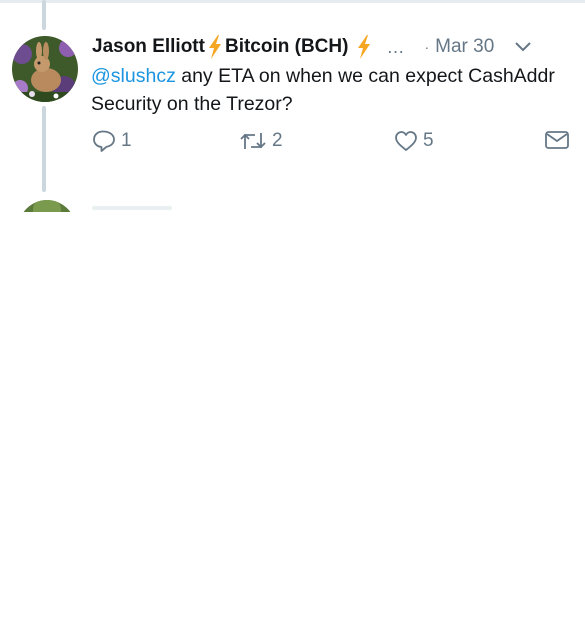  I want to click on envelope-icon, so click(557, 140).